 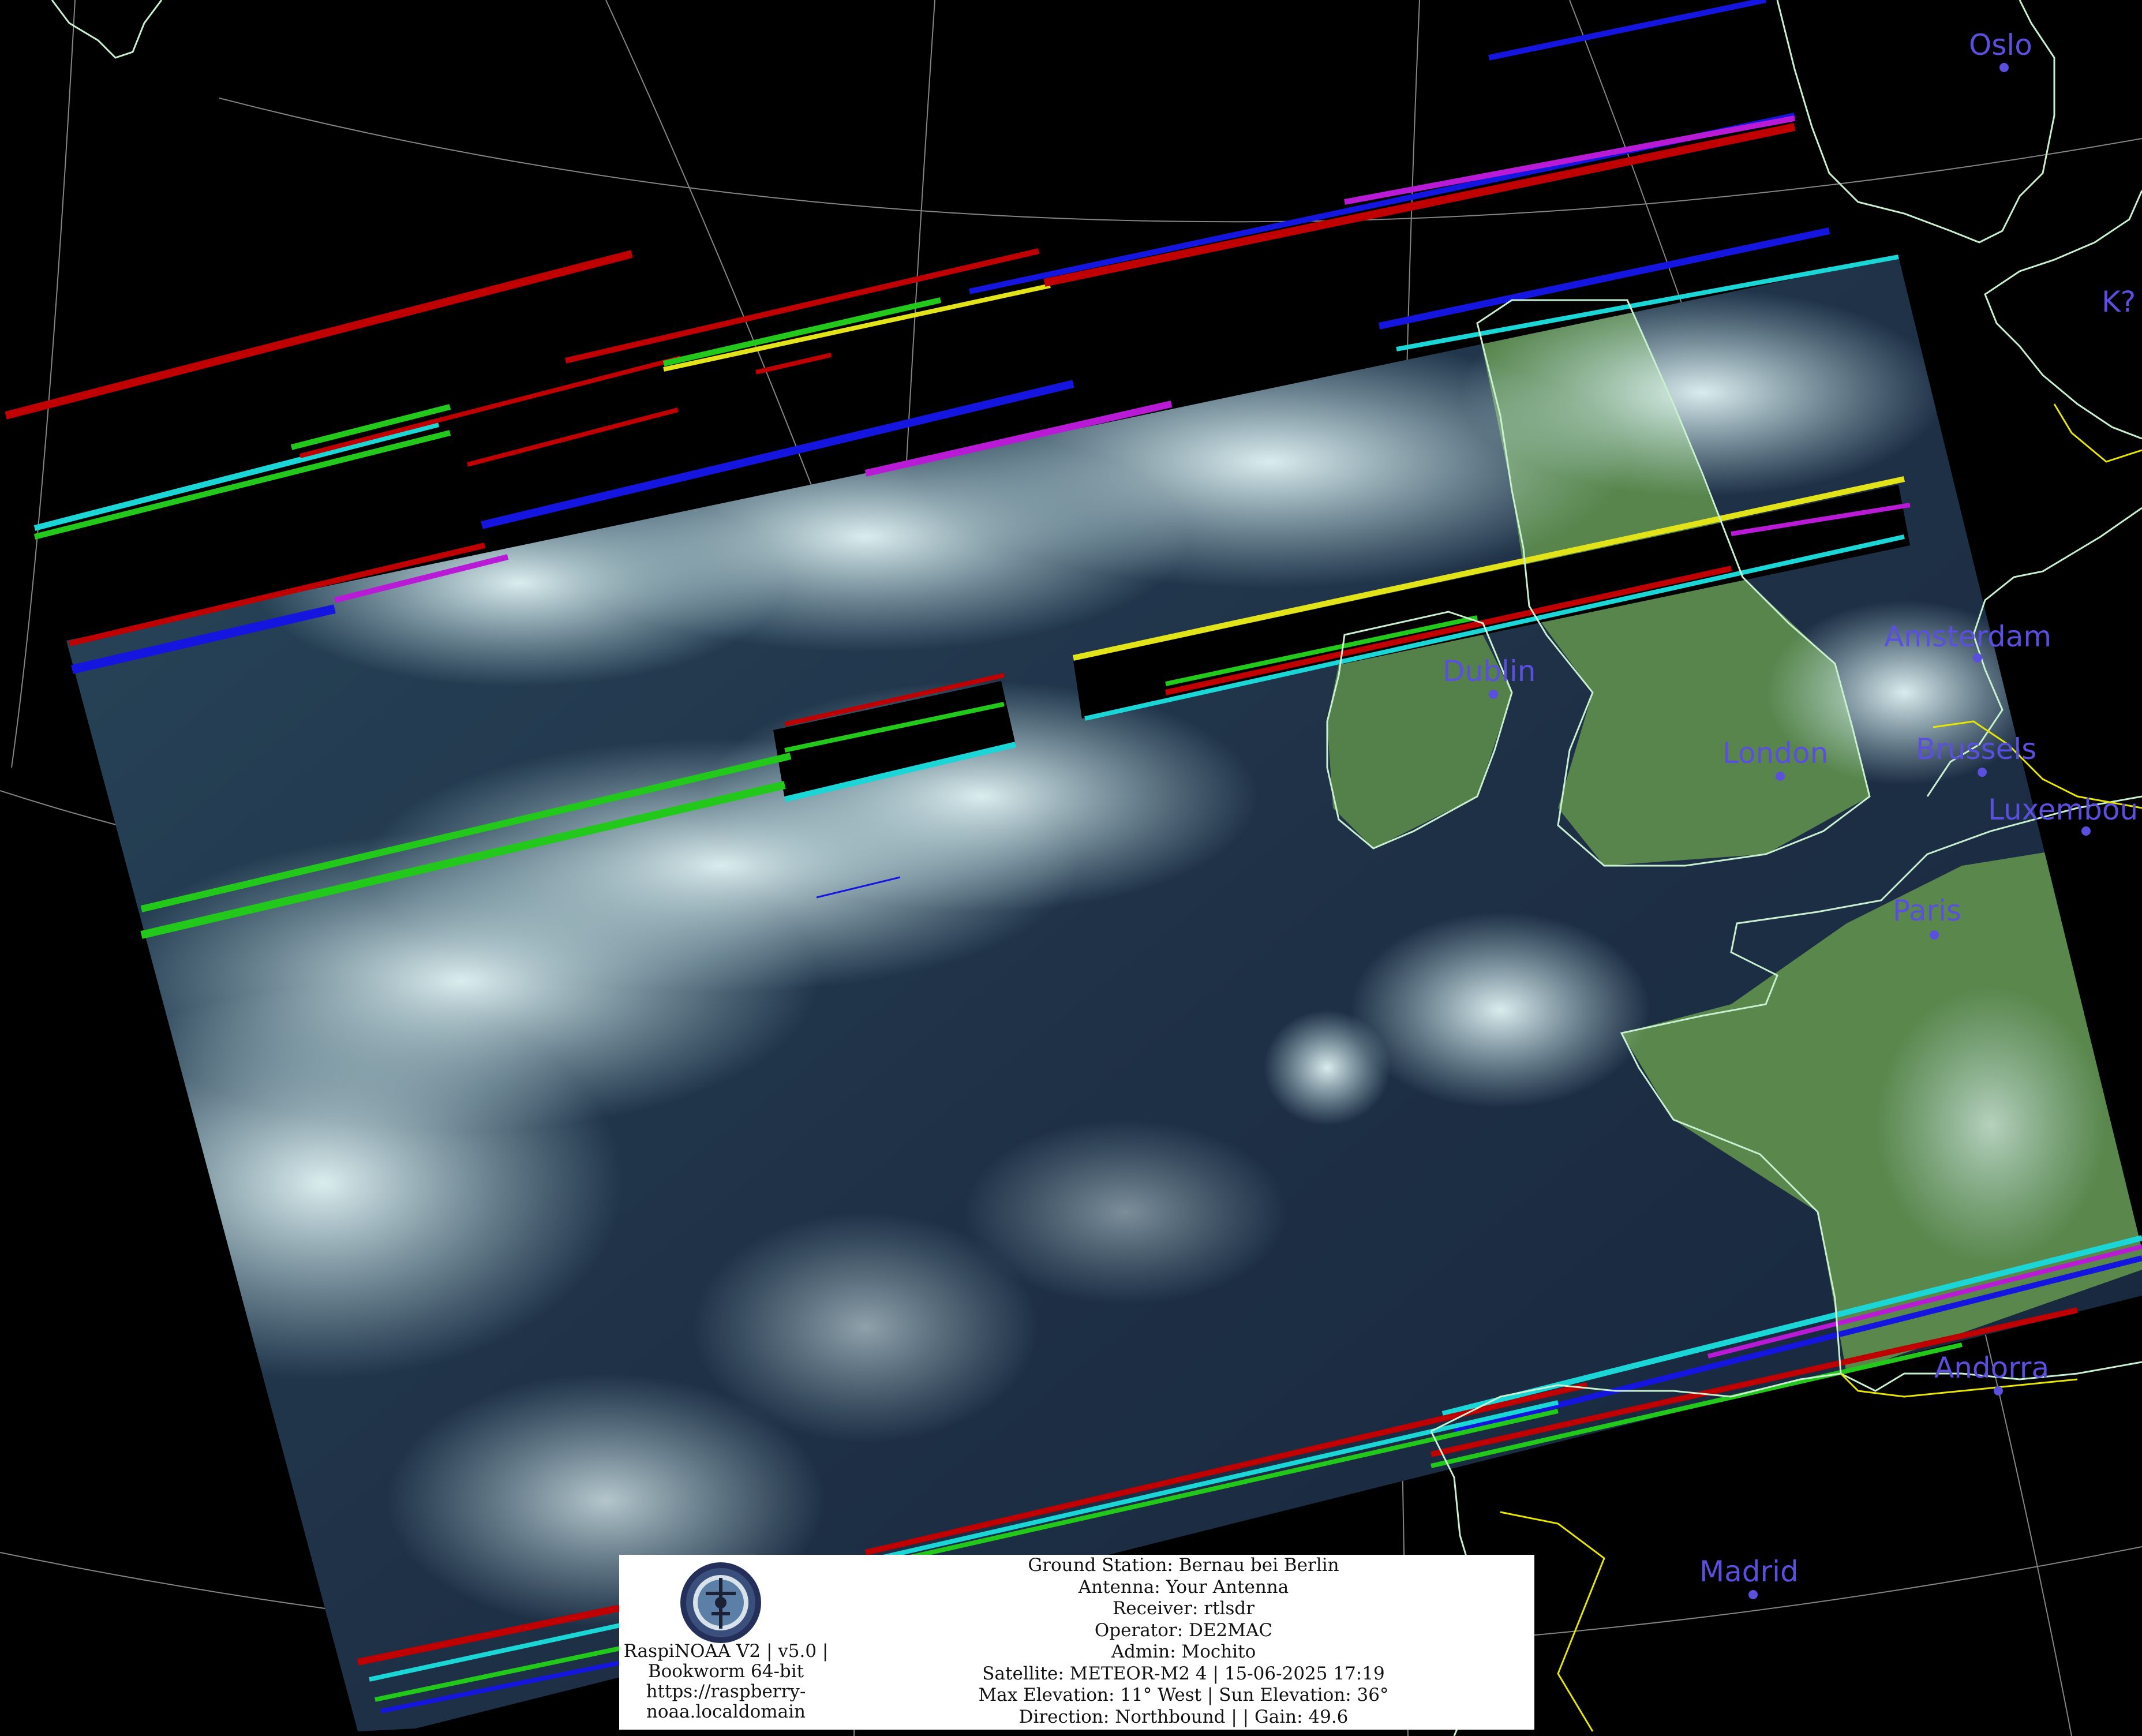 What do you see at coordinates (1183, 1609) in the screenshot?
I see `receiver-text: Receiver: rtlsdr` at bounding box center [1183, 1609].